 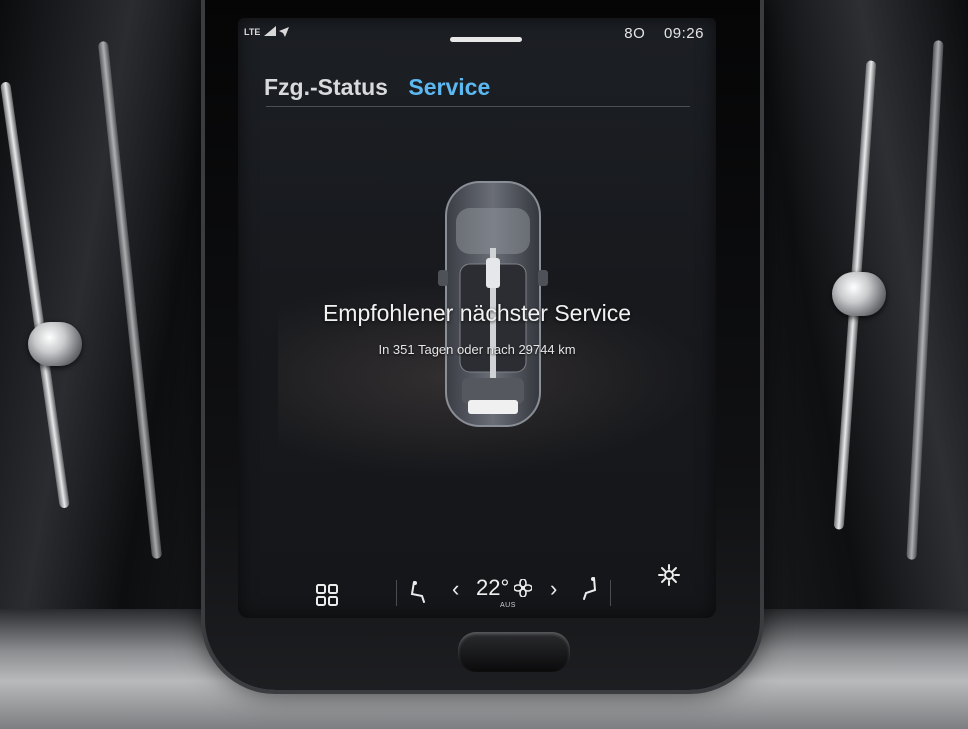 What do you see at coordinates (486, 39) in the screenshot?
I see `top-pulldown-handle` at bounding box center [486, 39].